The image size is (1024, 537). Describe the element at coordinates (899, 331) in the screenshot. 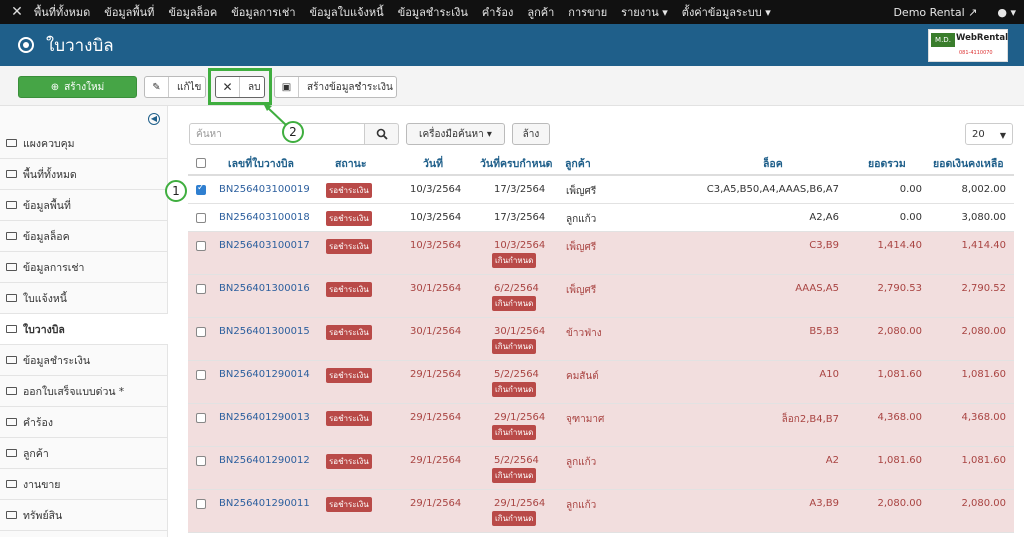

I see `total-cell: 2,080.00` at that location.